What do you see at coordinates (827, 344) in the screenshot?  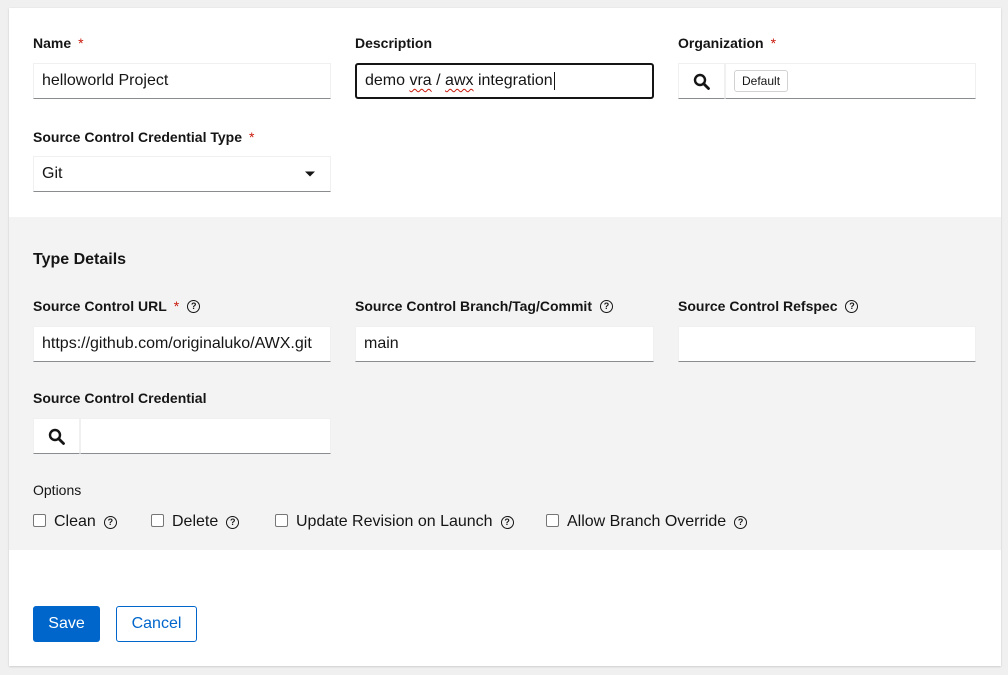 I see `refspec-input` at bounding box center [827, 344].